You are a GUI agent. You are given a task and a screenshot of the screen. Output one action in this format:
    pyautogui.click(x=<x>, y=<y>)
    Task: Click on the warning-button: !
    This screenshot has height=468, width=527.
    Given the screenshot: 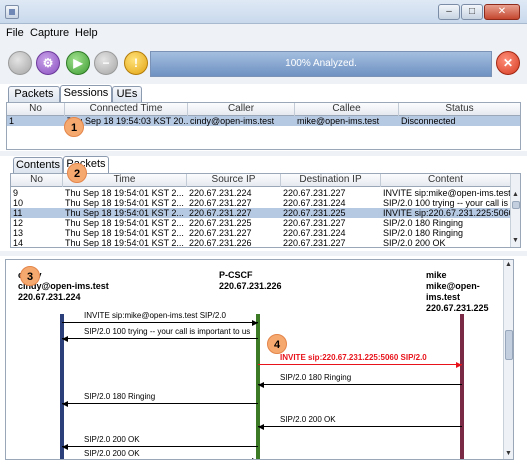 What is the action you would take?
    pyautogui.click(x=136, y=63)
    